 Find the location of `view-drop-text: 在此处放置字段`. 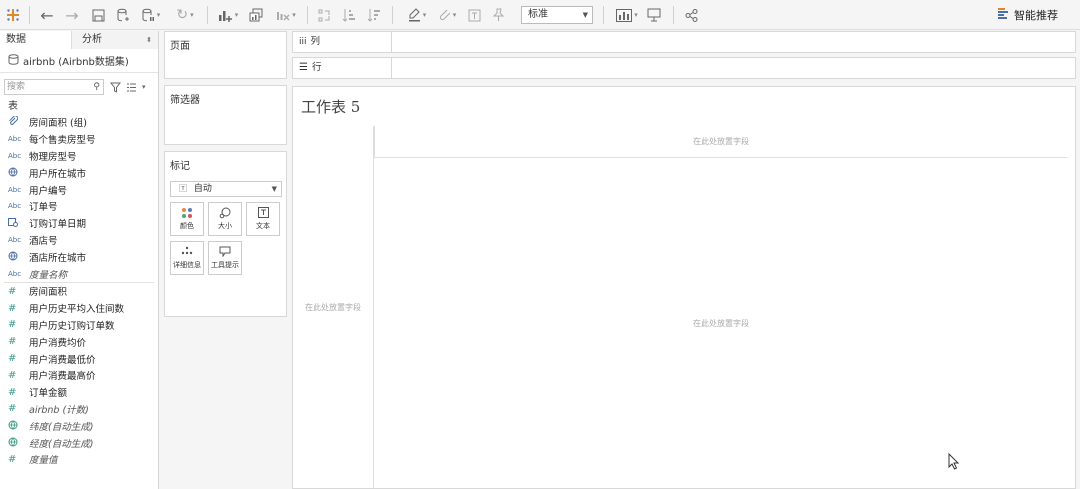

view-drop-text: 在此处放置字段 is located at coordinates (721, 323).